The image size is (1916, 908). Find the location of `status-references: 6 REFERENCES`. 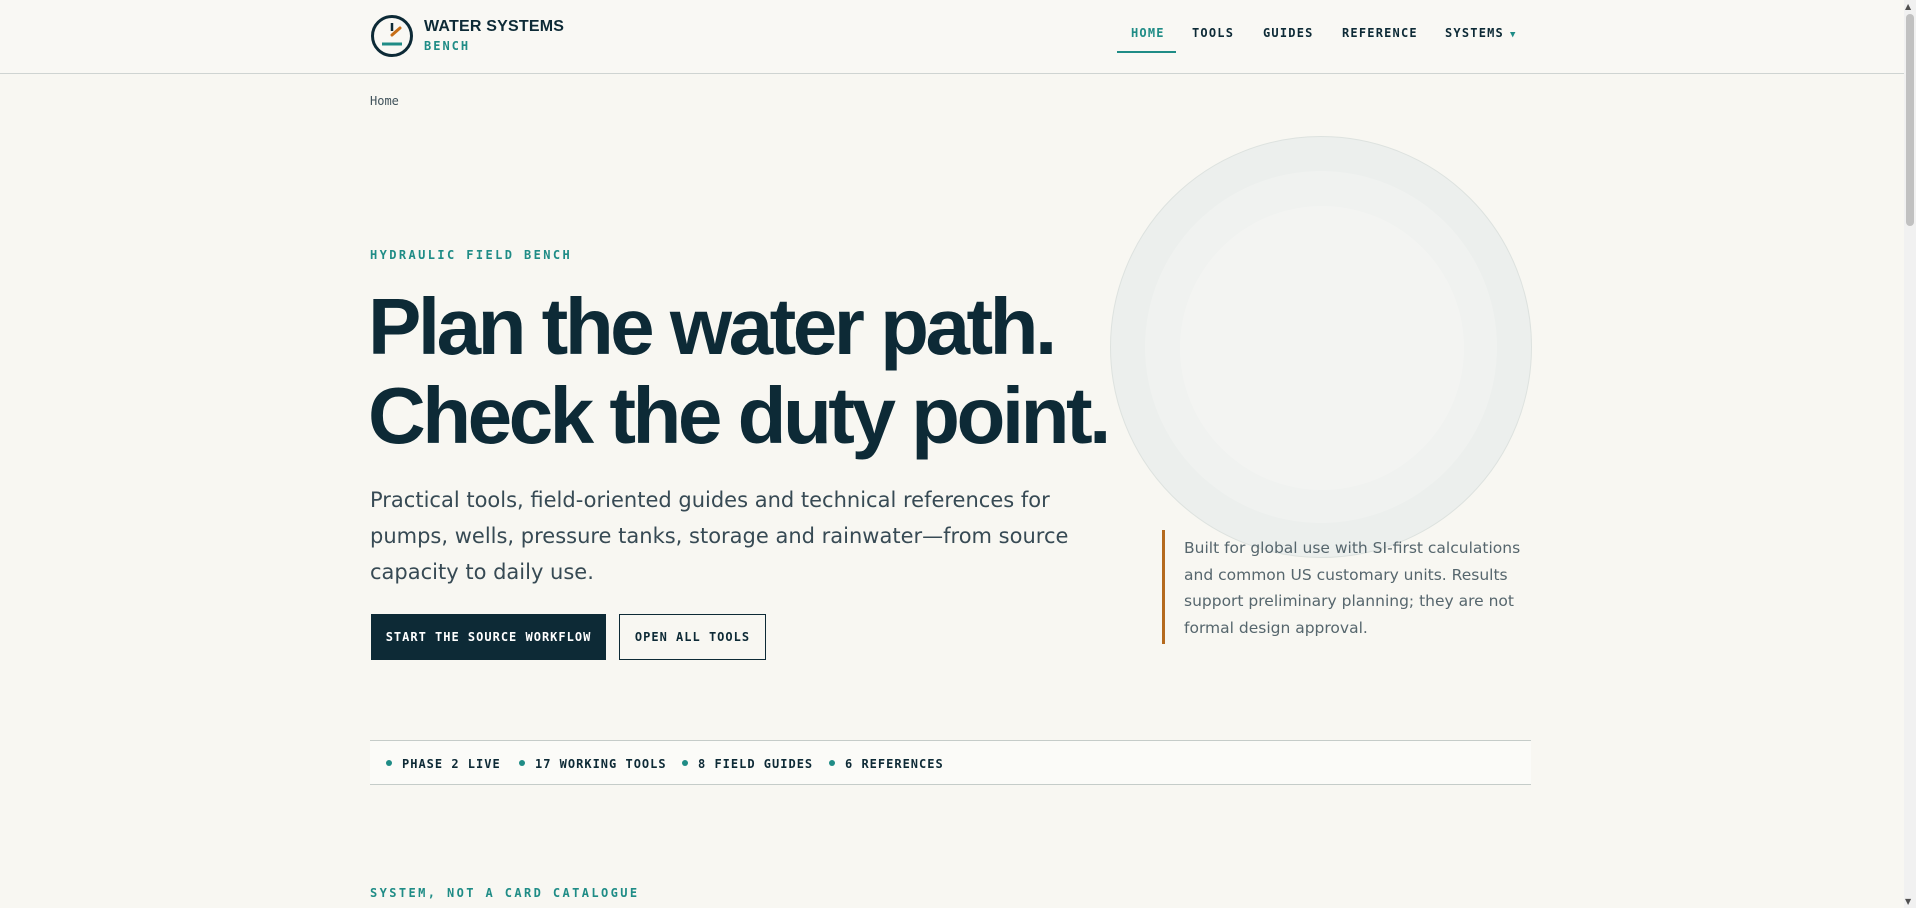

status-references: 6 REFERENCES is located at coordinates (886, 764).